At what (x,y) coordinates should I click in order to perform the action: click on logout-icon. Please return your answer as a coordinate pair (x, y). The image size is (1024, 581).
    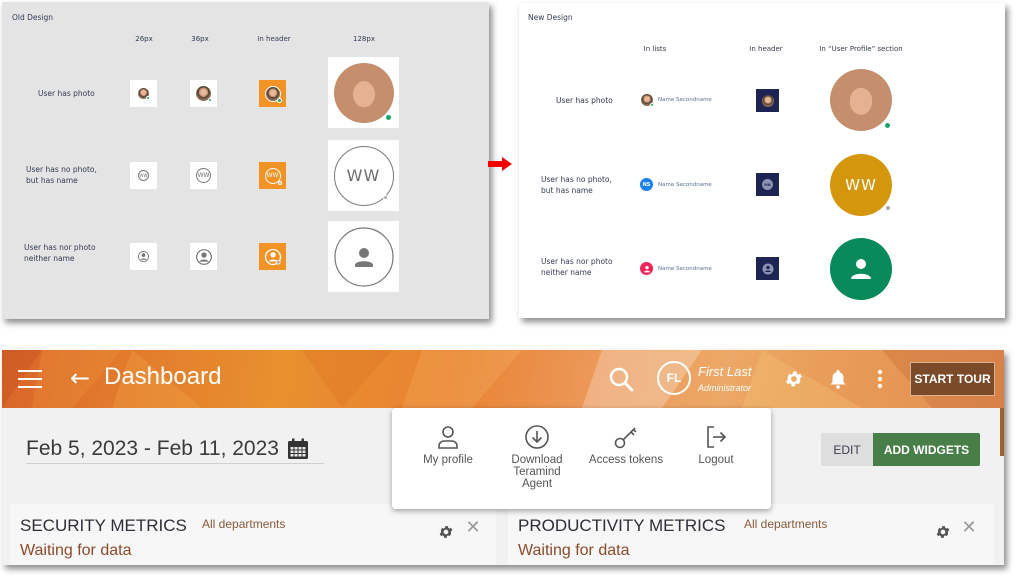
    Looking at the image, I should click on (717, 437).